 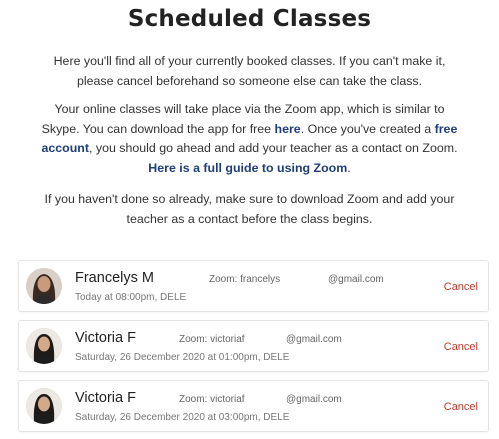 What do you see at coordinates (349, 167) in the screenshot?
I see `zoom-info-part-4: .` at bounding box center [349, 167].